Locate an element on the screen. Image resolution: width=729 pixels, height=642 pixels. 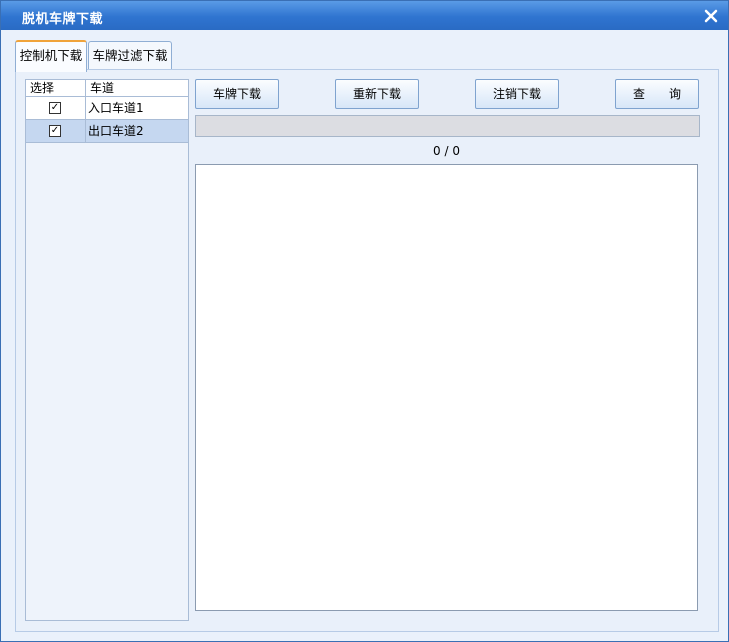
cancel-download-button: 注销下载 is located at coordinates (517, 94).